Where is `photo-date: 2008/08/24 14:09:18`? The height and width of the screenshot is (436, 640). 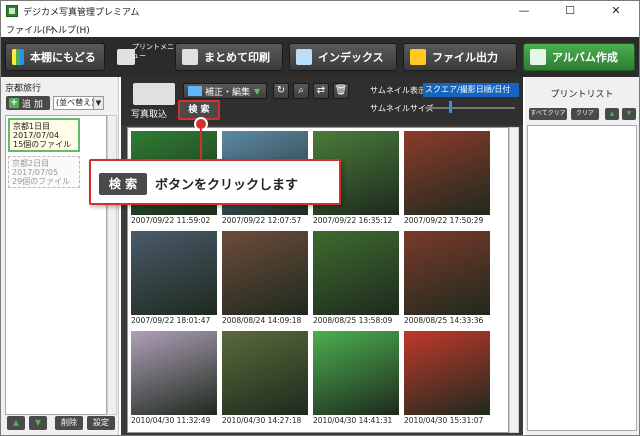
photo-date: 2008/08/24 14:09:18 is located at coordinates (262, 320).